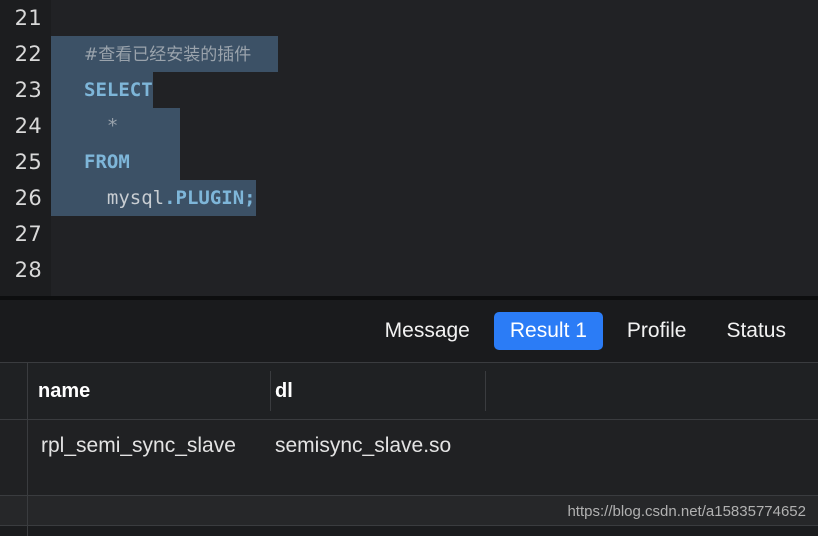  What do you see at coordinates (28, 270) in the screenshot?
I see `line-number: 28` at bounding box center [28, 270].